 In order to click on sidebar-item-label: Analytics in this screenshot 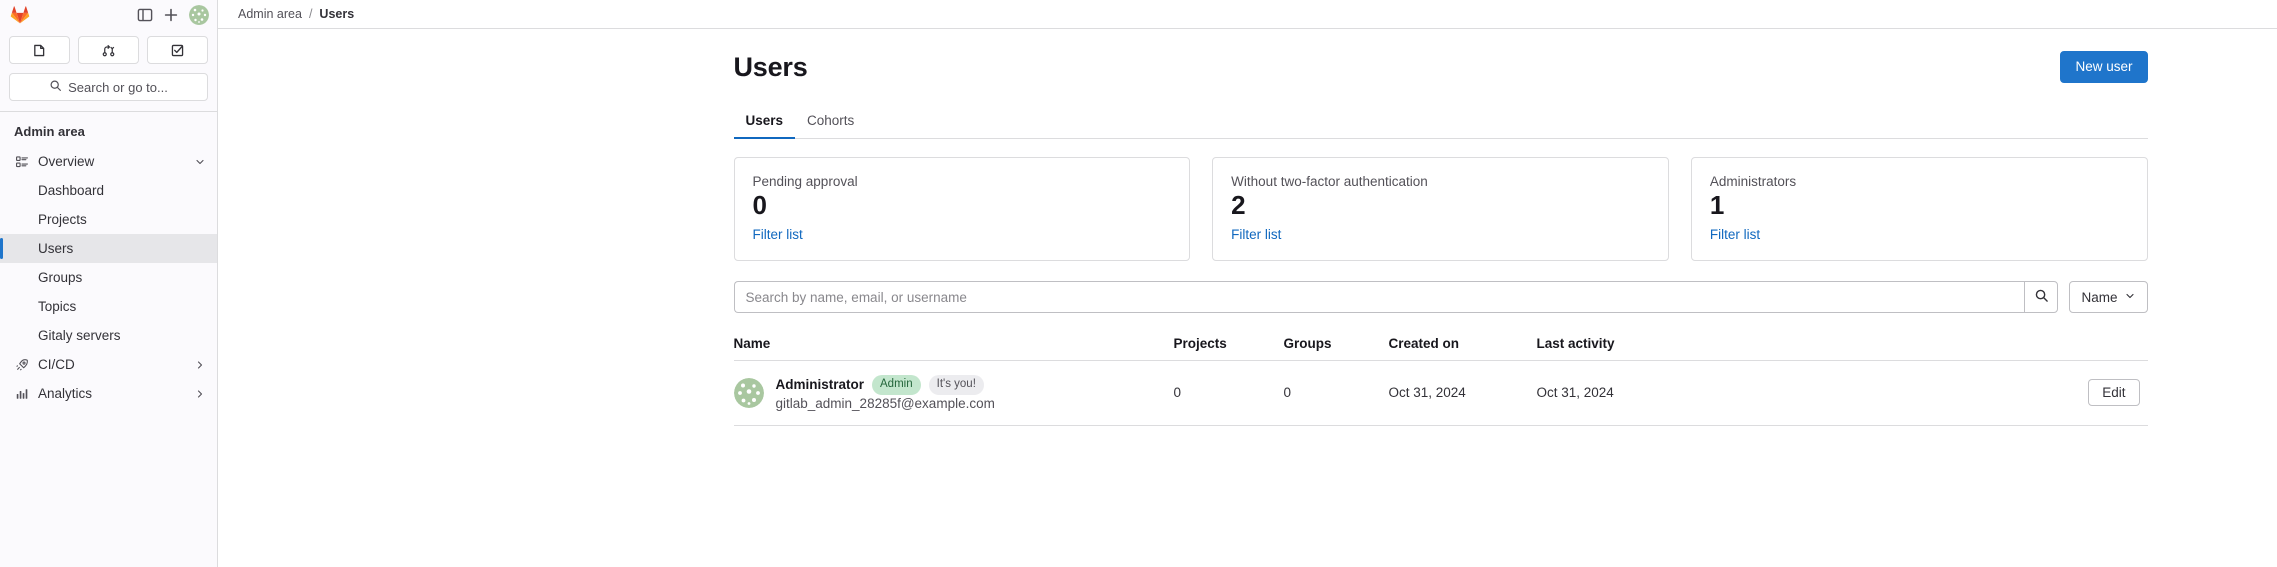, I will do `click(65, 393)`.